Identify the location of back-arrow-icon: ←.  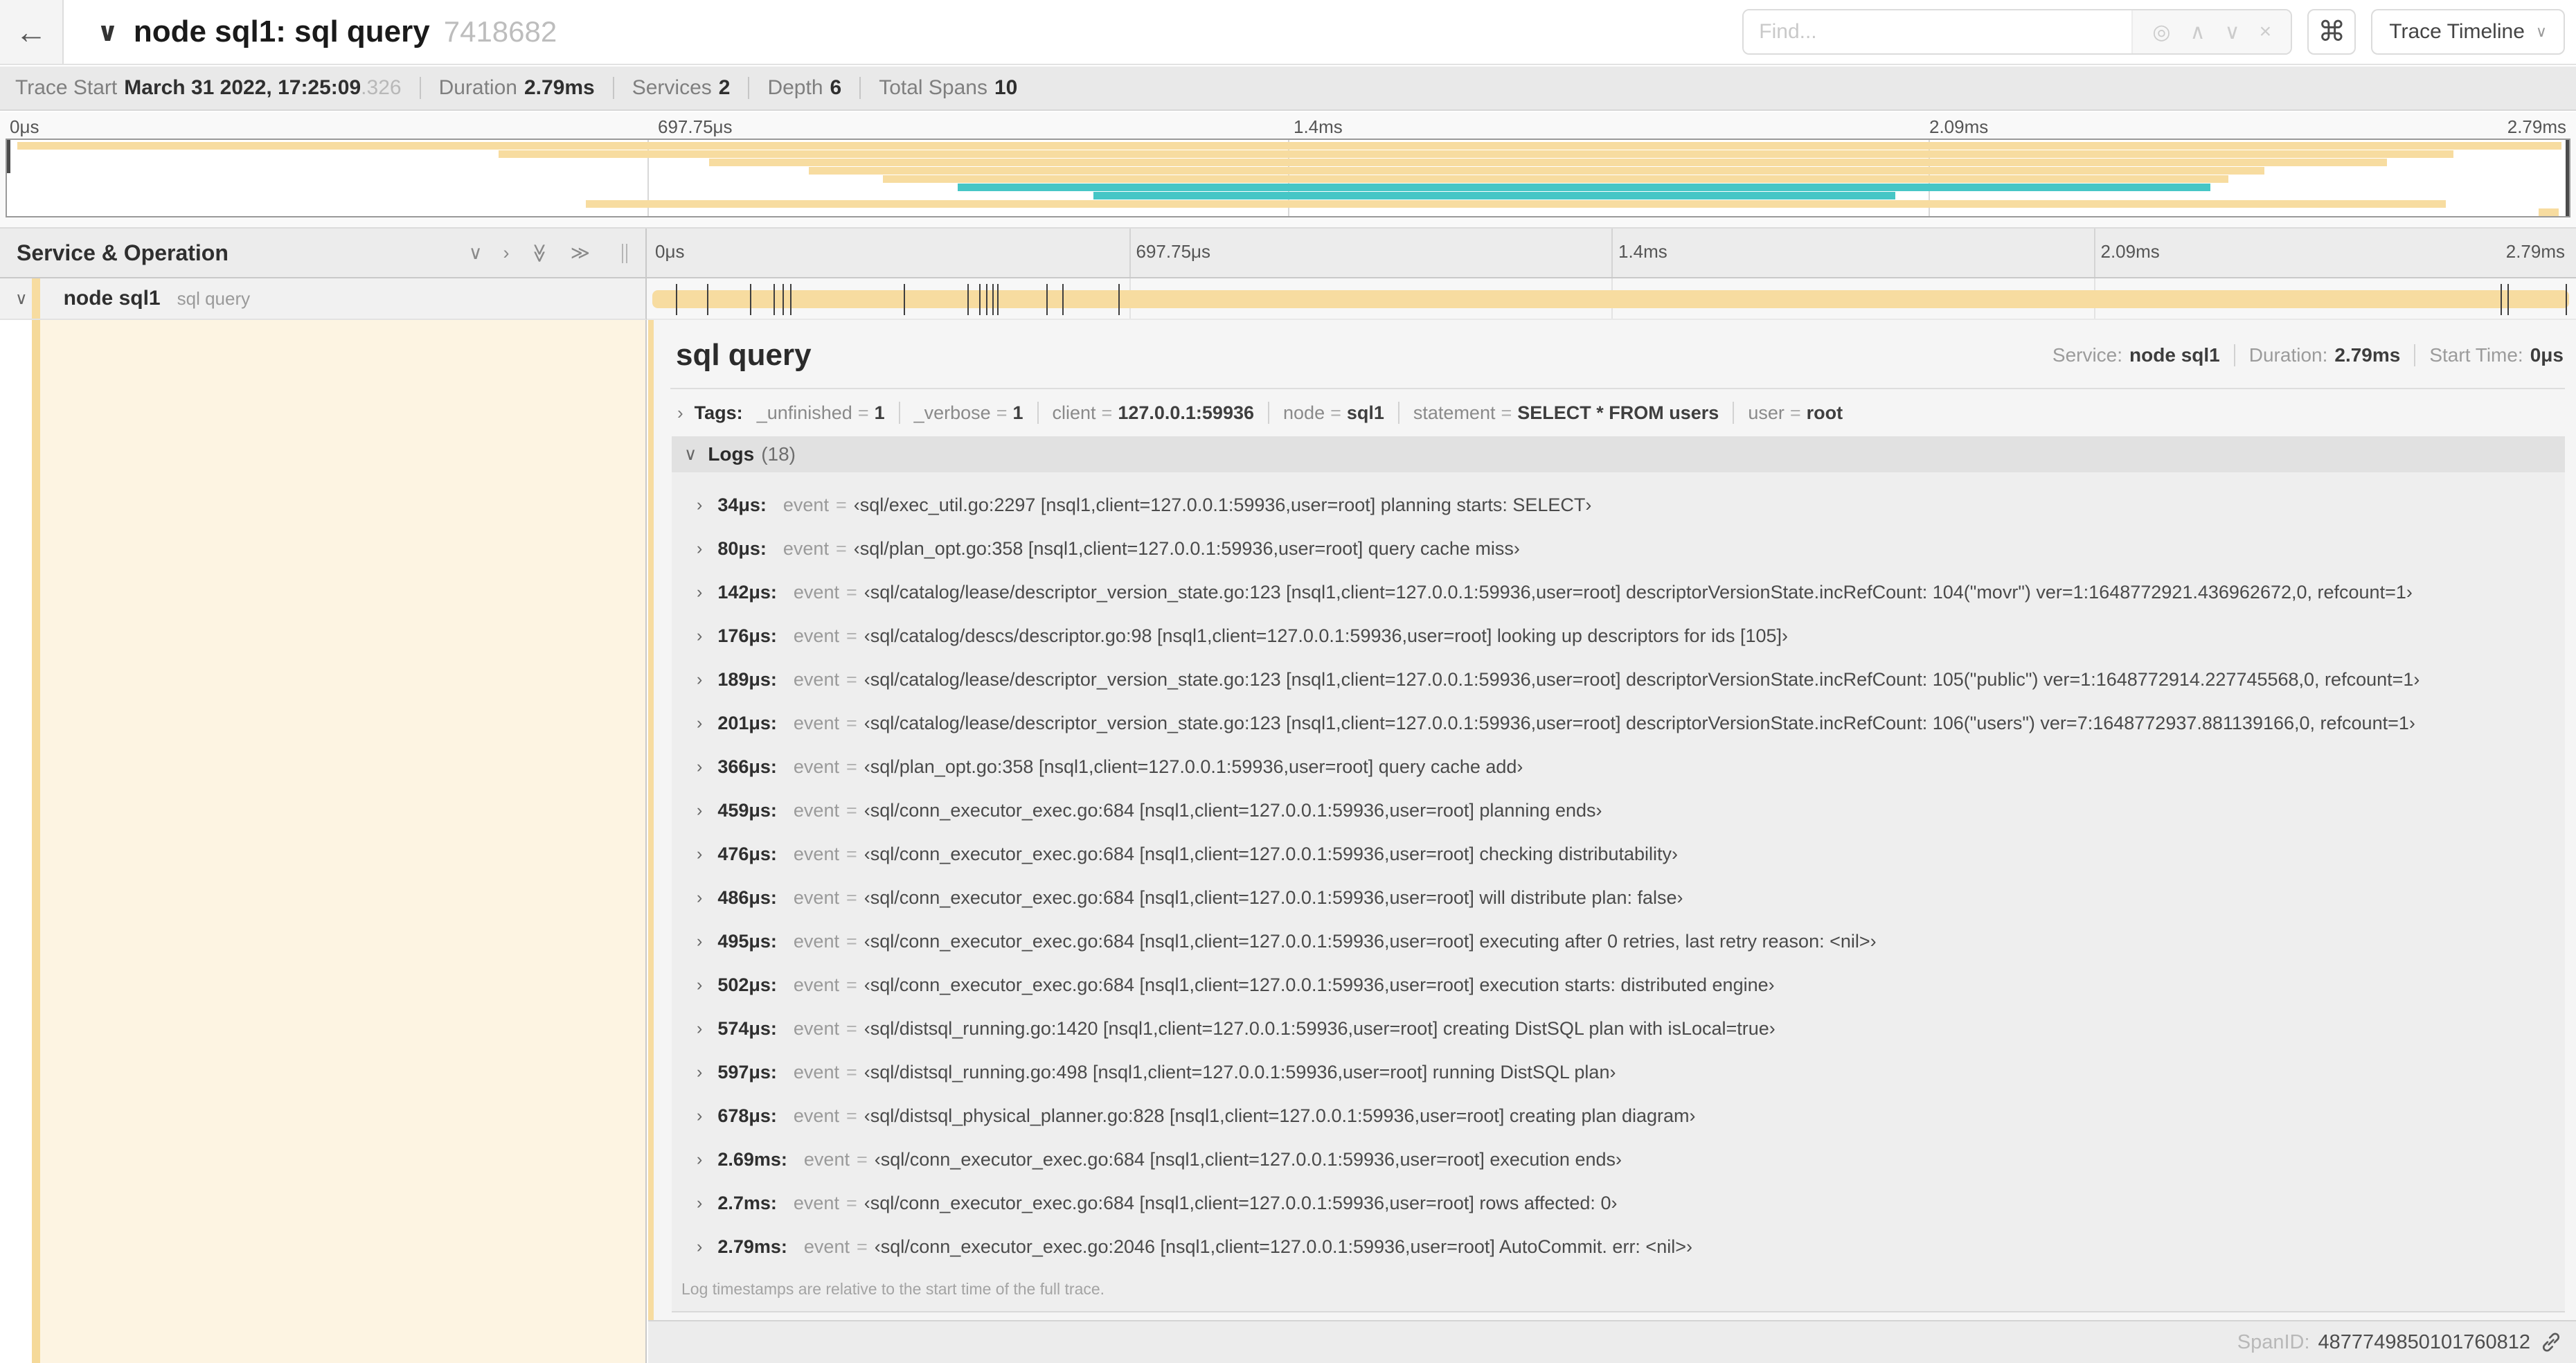
(31, 32).